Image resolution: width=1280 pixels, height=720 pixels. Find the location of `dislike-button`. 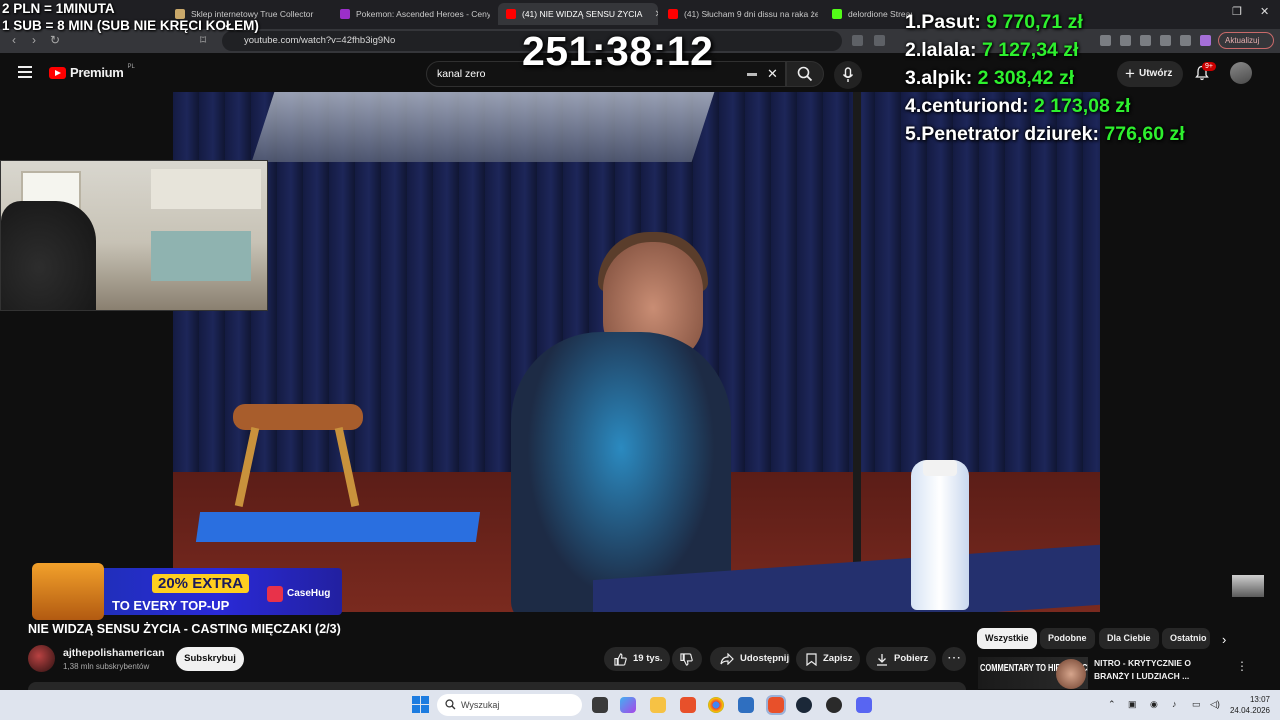

dislike-button is located at coordinates (687, 659).